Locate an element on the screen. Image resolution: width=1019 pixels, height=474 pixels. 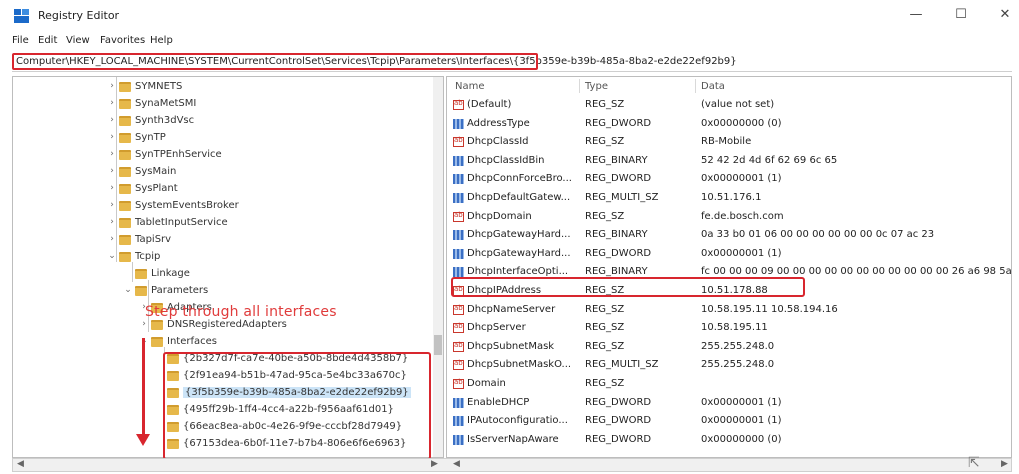
value-row: EnableDHCP REG_DWORD 0x00000001 (1) is located at coordinates (727, 403).